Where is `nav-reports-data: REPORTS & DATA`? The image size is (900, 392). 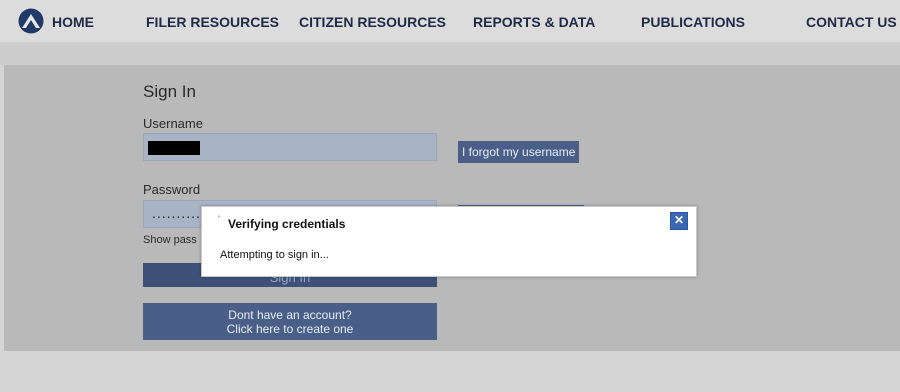 nav-reports-data: REPORTS & DATA is located at coordinates (534, 22).